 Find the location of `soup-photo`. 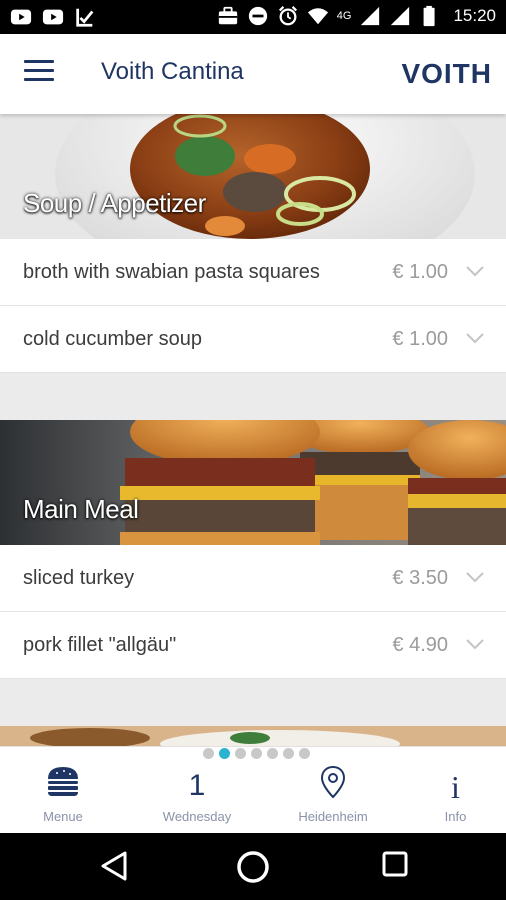

soup-photo is located at coordinates (253, 176).